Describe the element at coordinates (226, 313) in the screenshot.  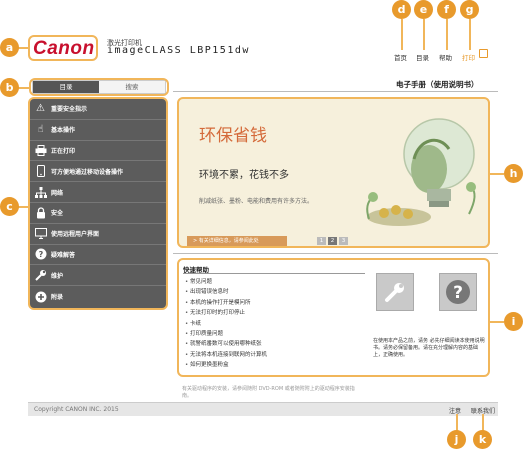
I see `list-item: 无法打印时的打印停止` at that location.